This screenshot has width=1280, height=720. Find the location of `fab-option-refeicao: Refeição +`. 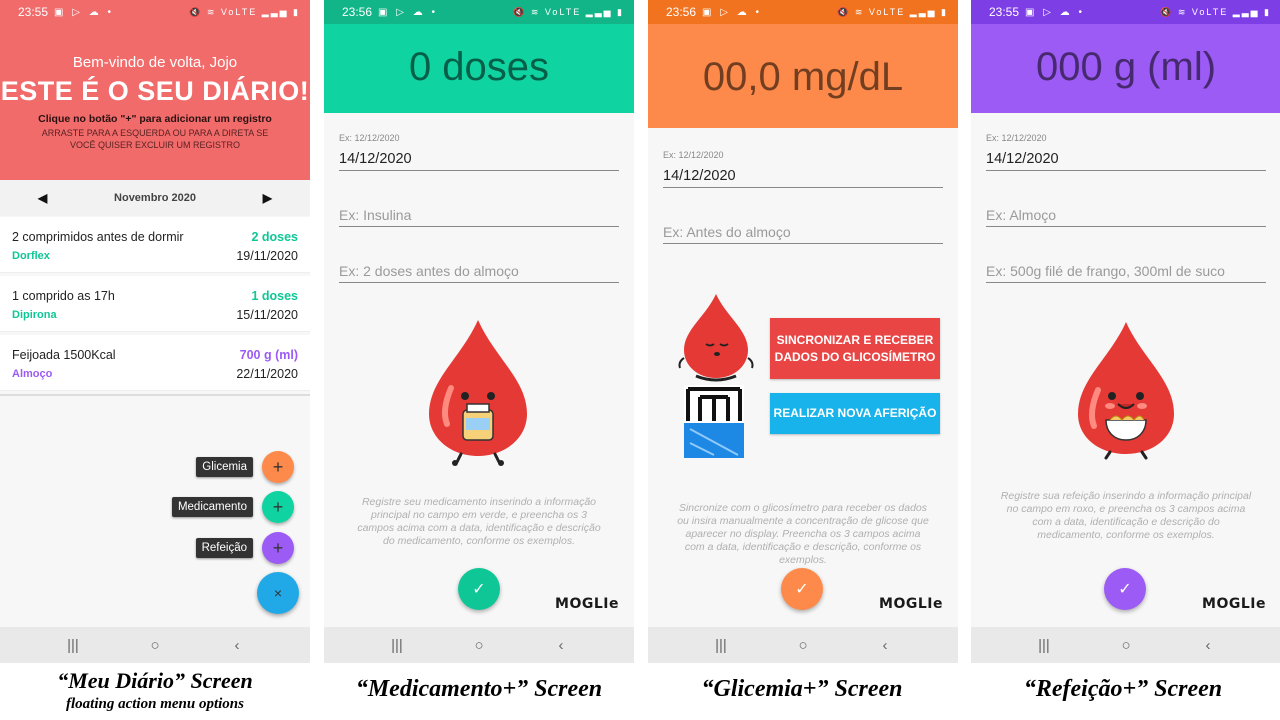

fab-option-refeicao: Refeição + is located at coordinates (244, 548).